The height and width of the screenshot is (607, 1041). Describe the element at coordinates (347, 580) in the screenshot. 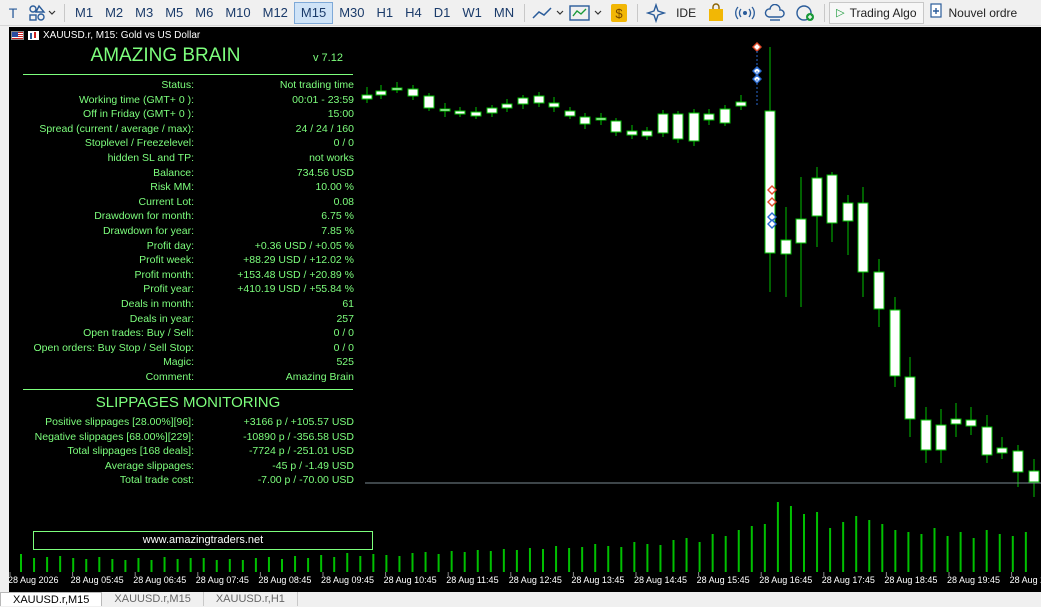

I see `x-axis-label: 28 Aug 09:45` at that location.